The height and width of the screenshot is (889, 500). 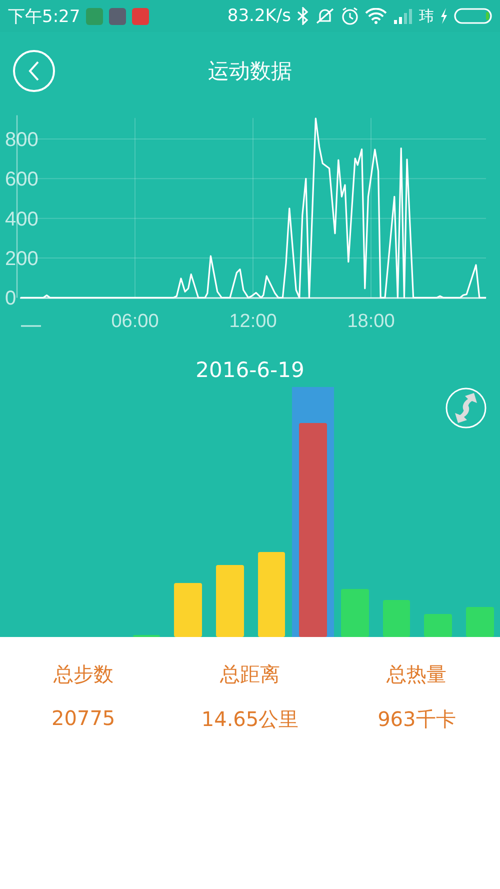 What do you see at coordinates (473, 16) in the screenshot?
I see `battery-icon` at bounding box center [473, 16].